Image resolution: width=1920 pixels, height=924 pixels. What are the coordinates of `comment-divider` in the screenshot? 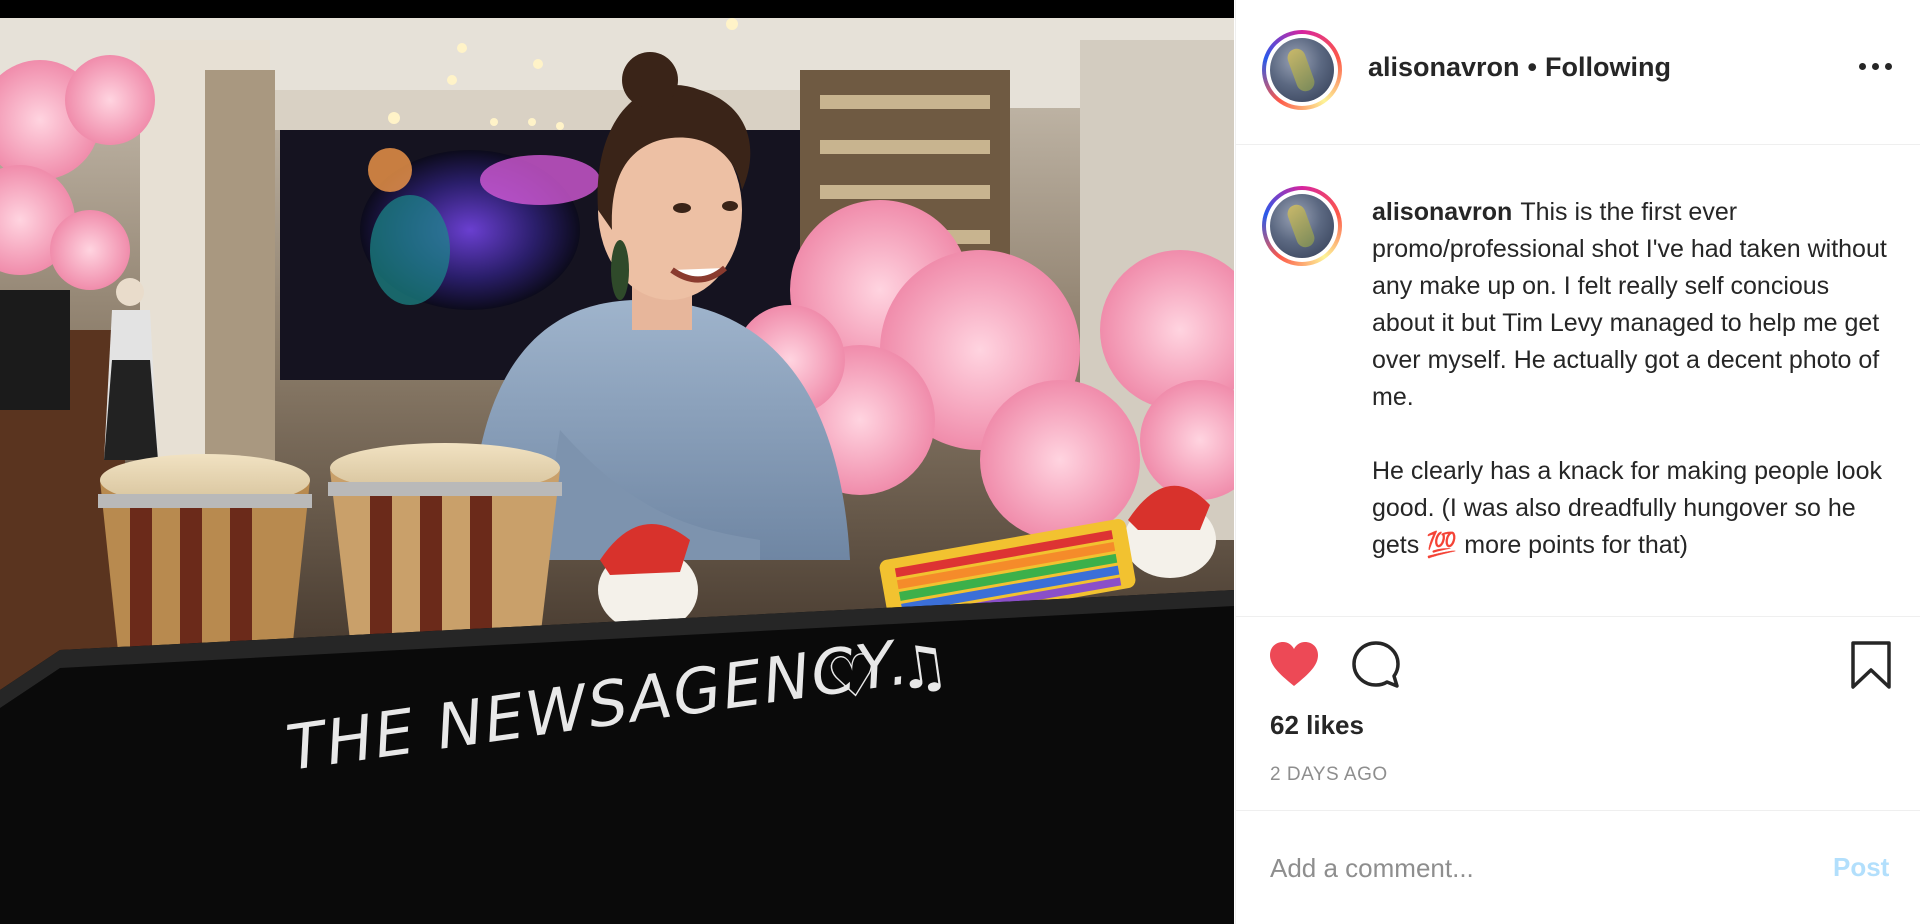 It's located at (1578, 810).